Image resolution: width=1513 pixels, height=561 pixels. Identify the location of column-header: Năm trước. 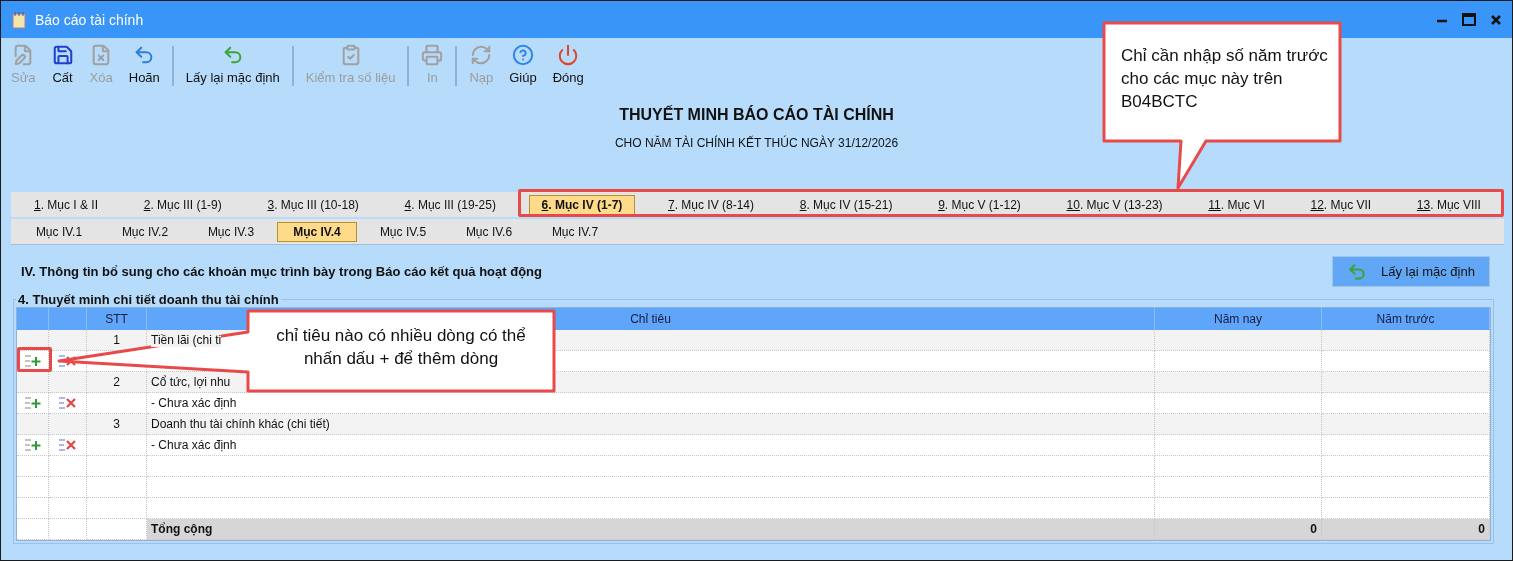
(1406, 319).